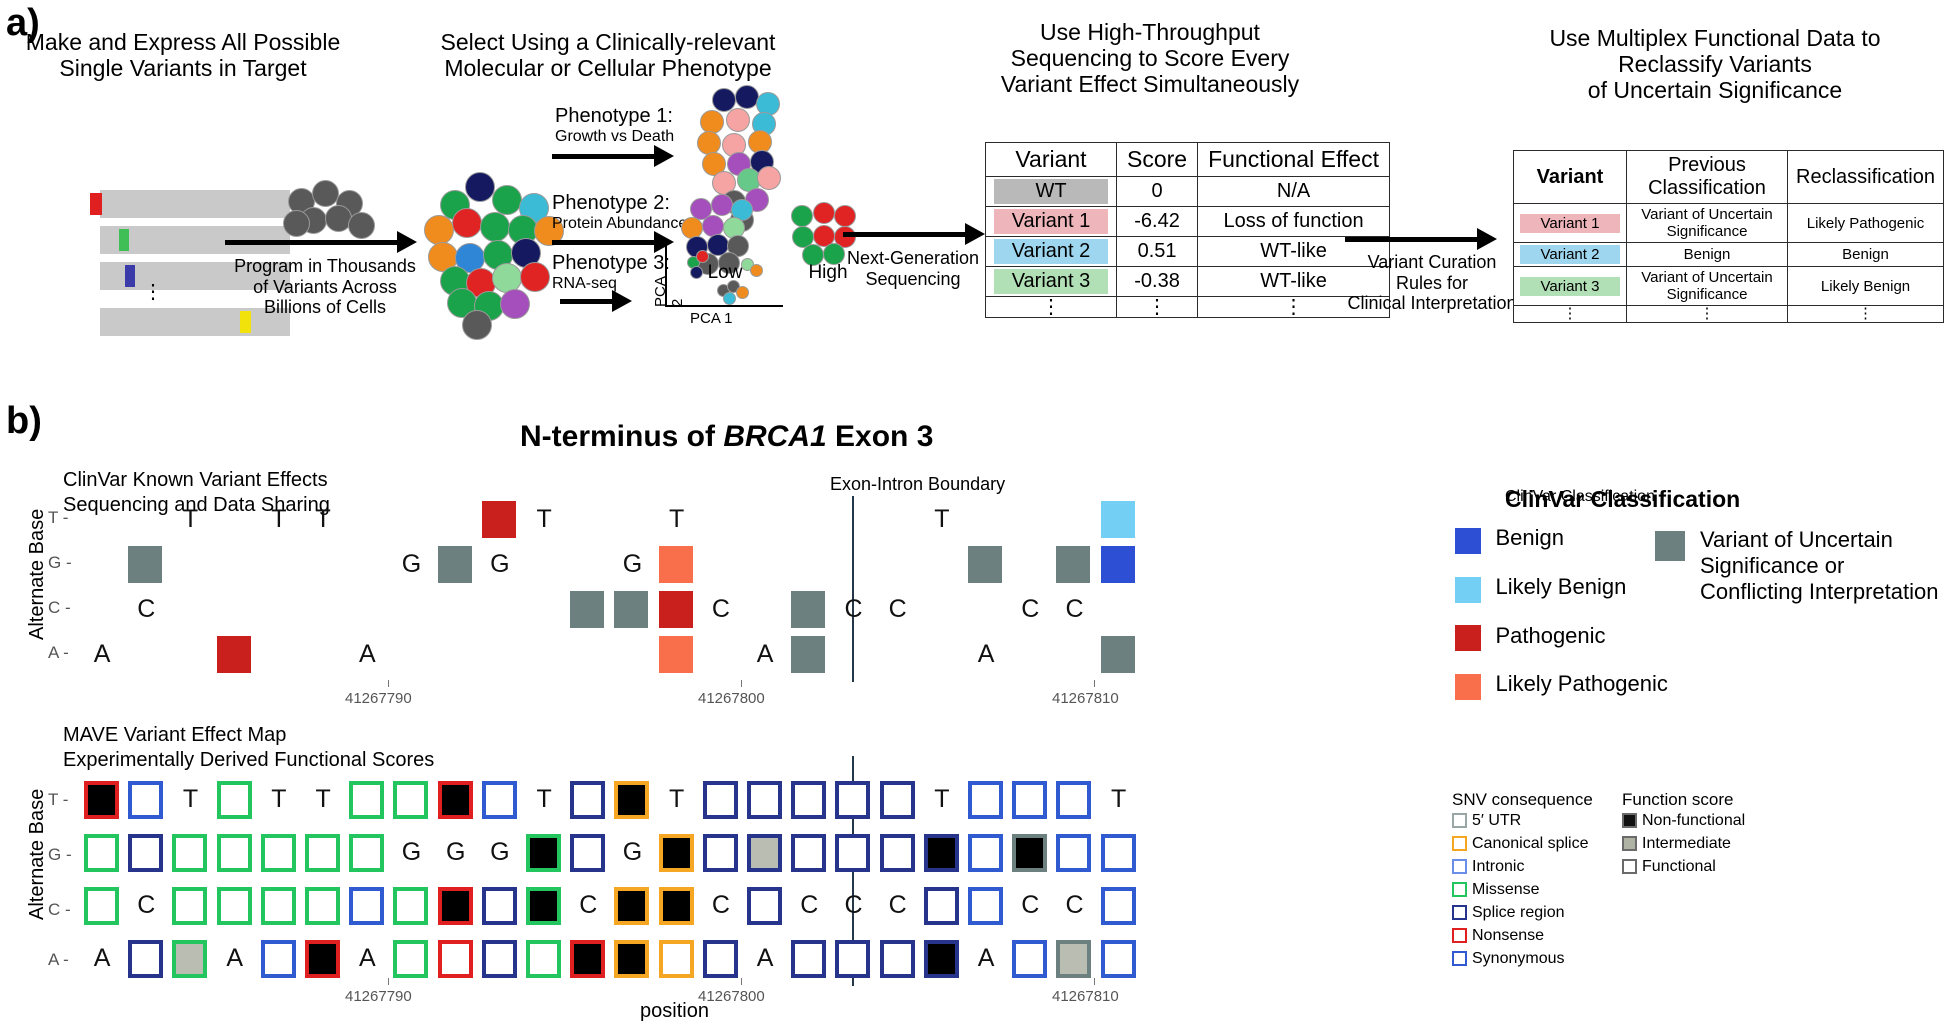 This screenshot has width=1944, height=1030. What do you see at coordinates (1157, 191) in the screenshot?
I see `score-cell: 0` at bounding box center [1157, 191].